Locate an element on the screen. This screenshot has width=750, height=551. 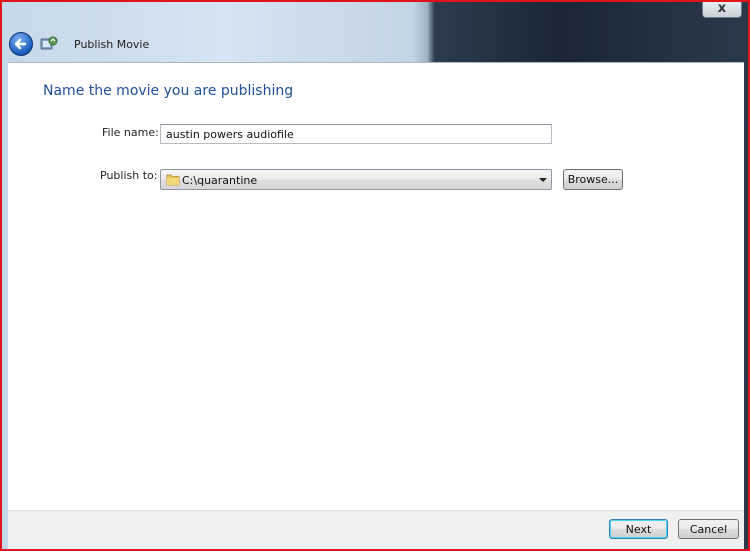
publish-movie-icon is located at coordinates (49, 43).